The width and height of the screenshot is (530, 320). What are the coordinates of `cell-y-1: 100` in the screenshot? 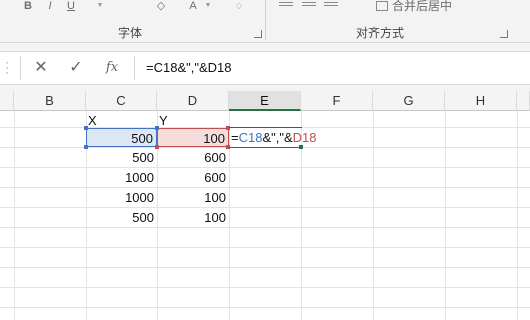 It's located at (193, 137).